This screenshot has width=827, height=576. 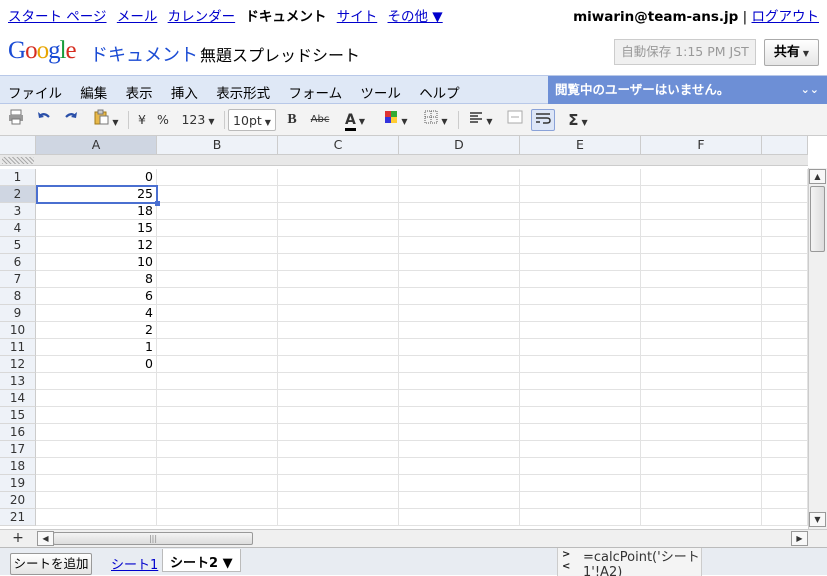 I want to click on cell-a5: 12, so click(x=96, y=245).